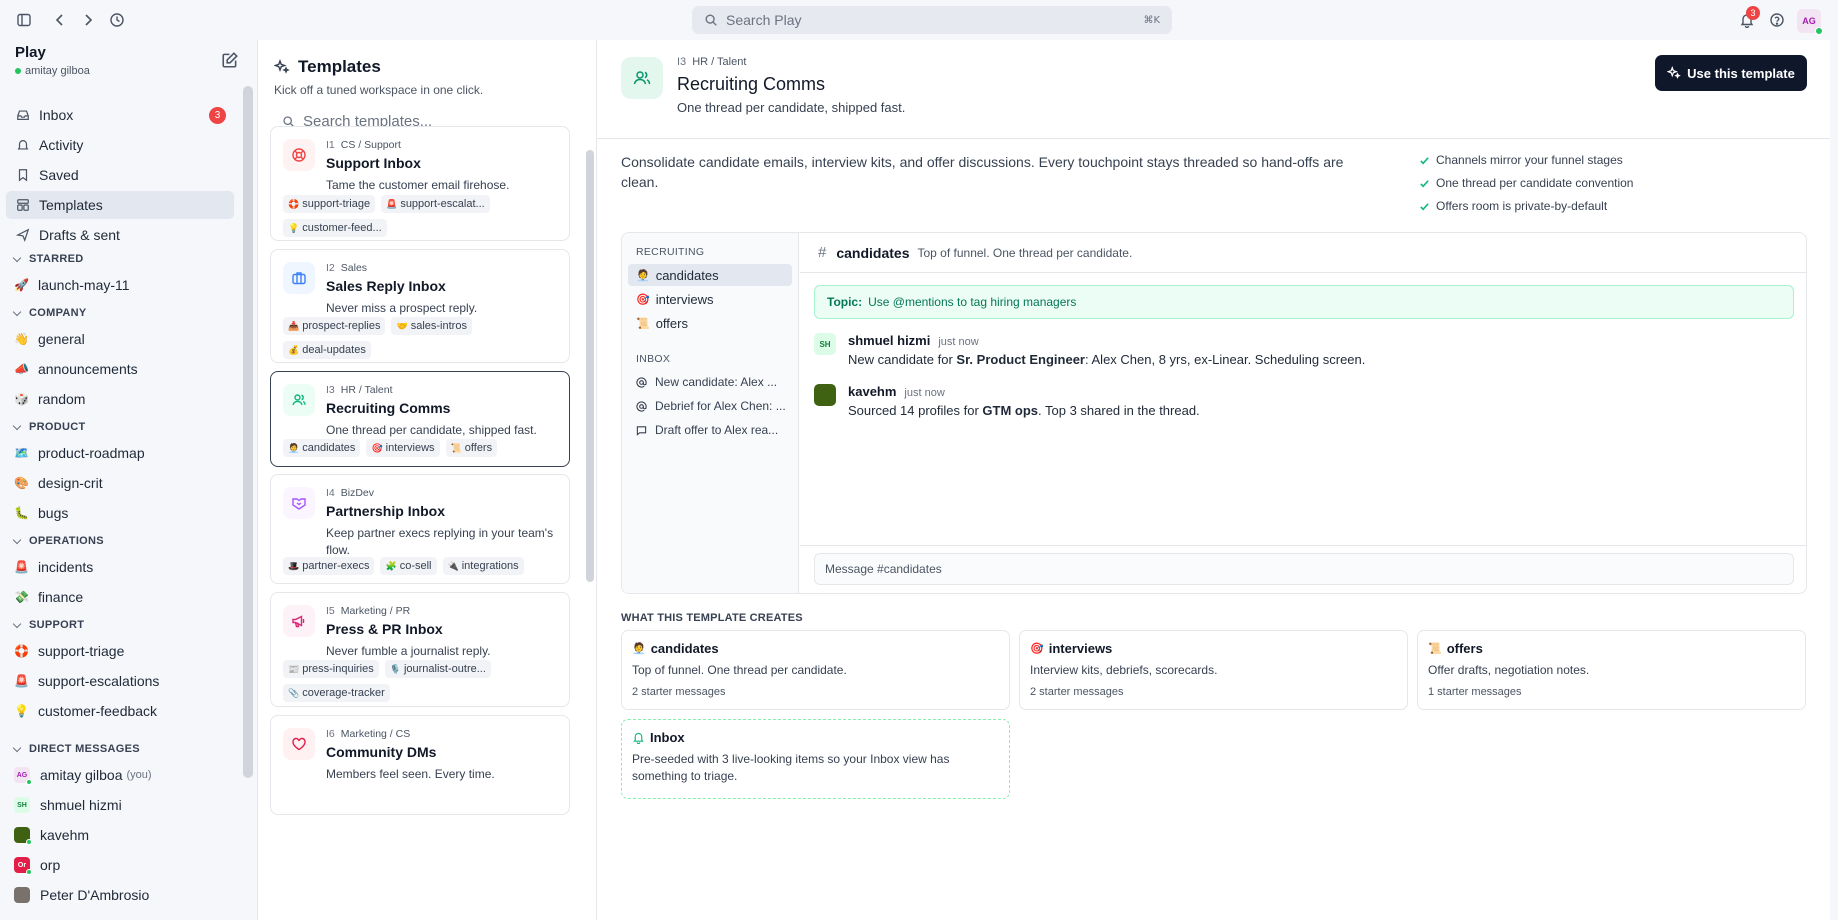  What do you see at coordinates (590, 366) in the screenshot?
I see `templates-scrollbar` at bounding box center [590, 366].